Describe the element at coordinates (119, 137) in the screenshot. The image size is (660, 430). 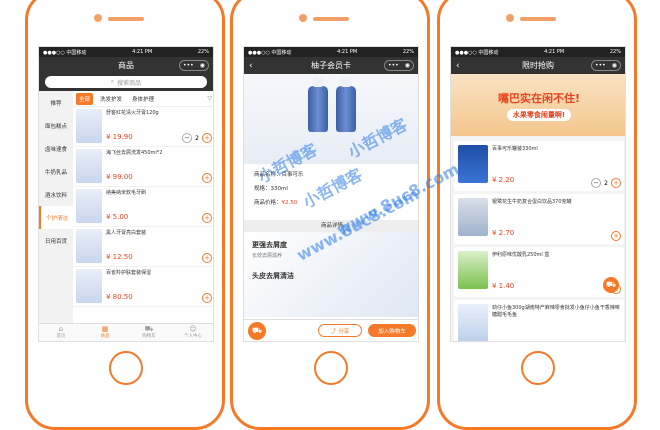
I see `product-price: ¥ 19.90` at that location.